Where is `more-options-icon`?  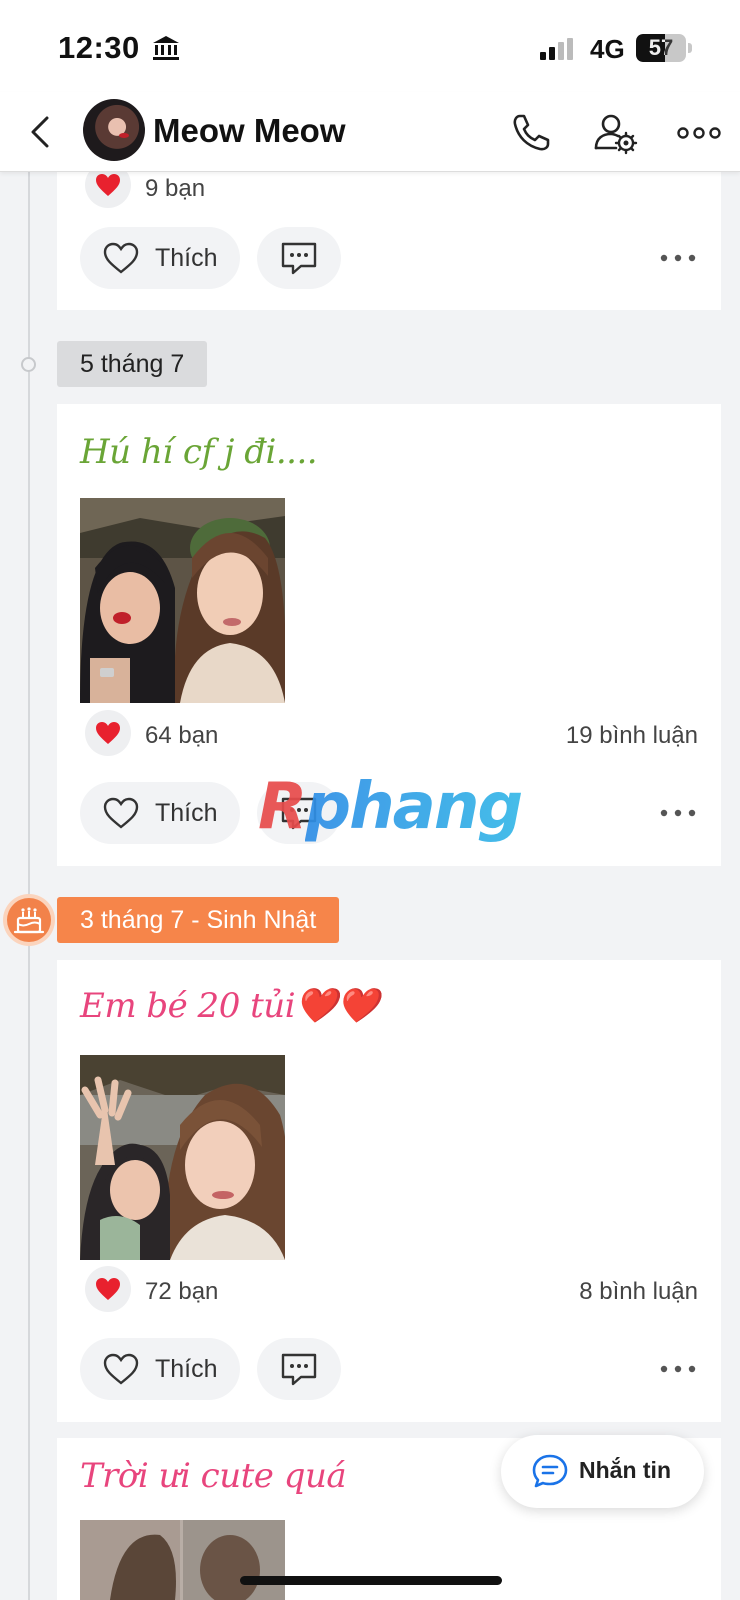
more-options-icon is located at coordinates (699, 133).